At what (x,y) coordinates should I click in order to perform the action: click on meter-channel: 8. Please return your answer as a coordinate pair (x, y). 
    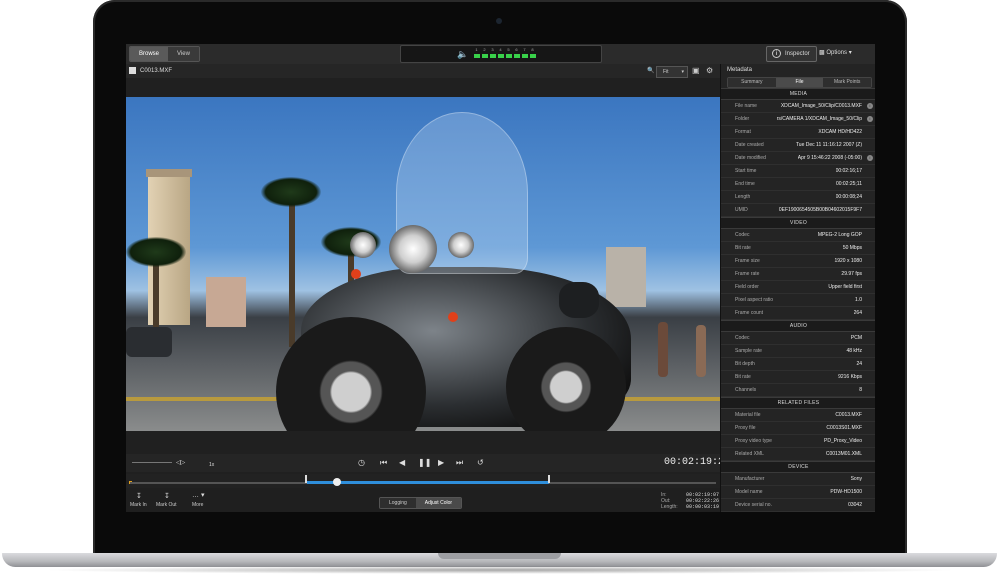
    Looking at the image, I should click on (532, 52).